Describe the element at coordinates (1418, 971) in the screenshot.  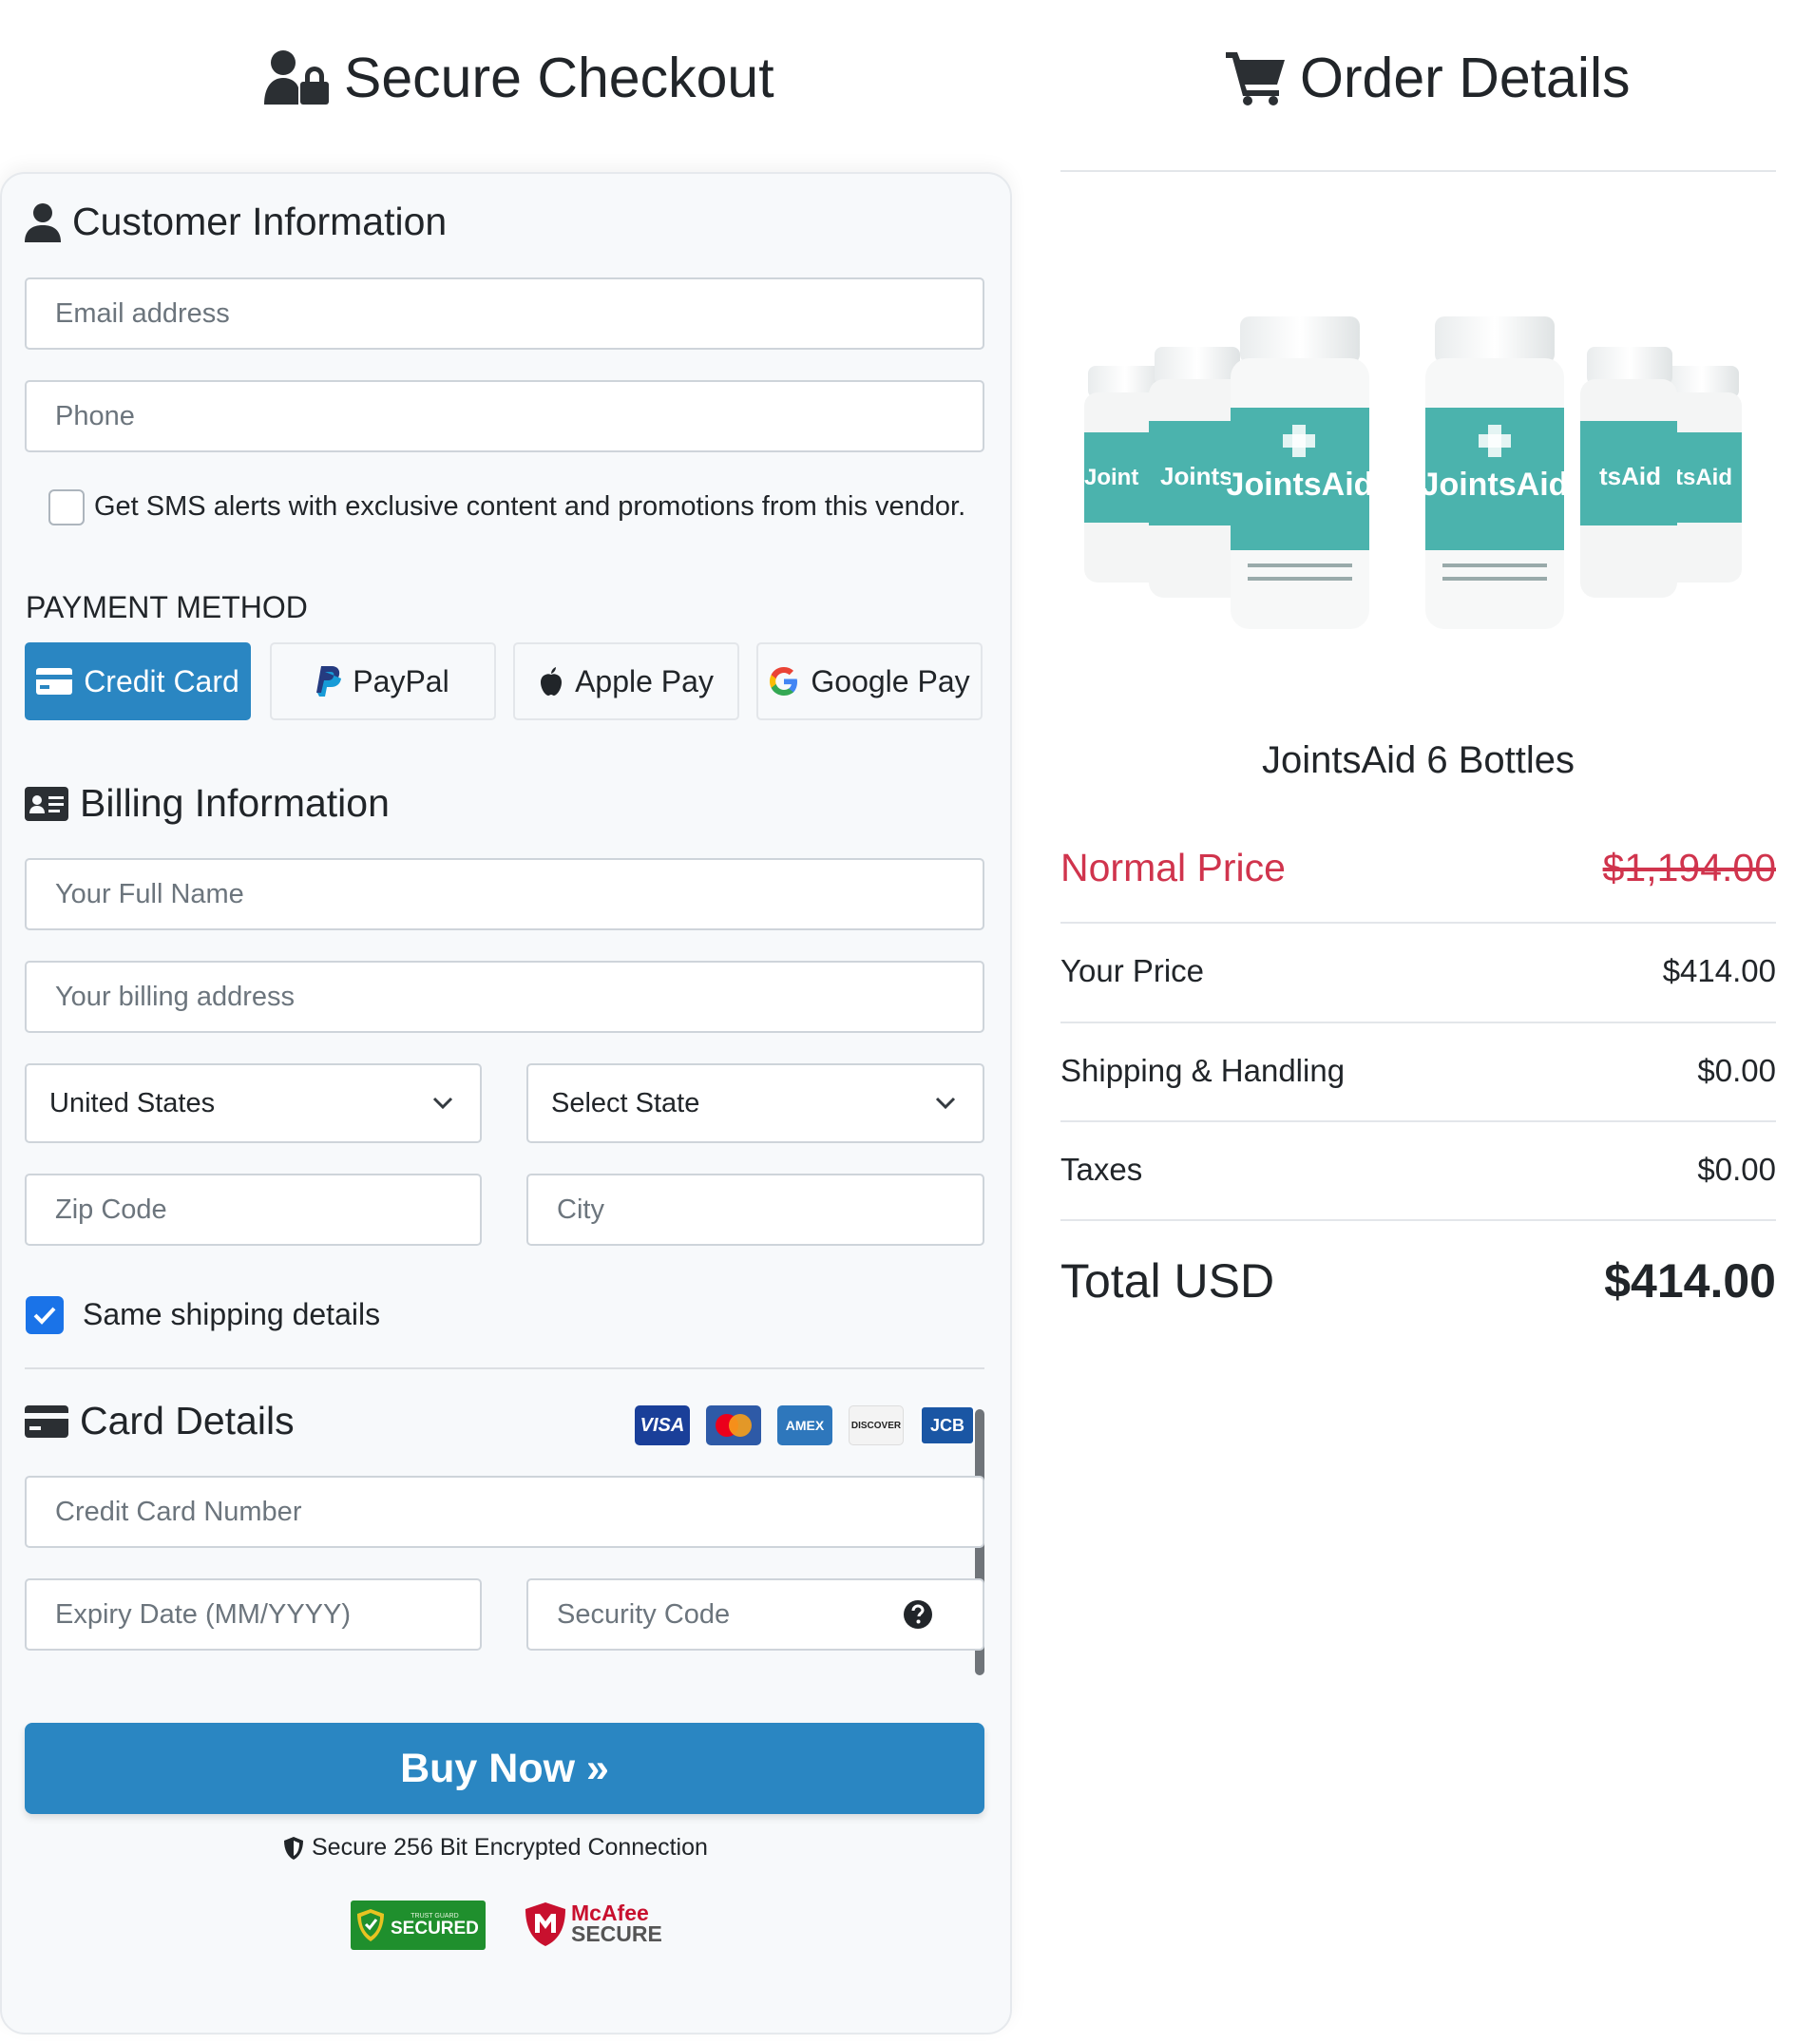
I see `your-price-row: Your Price $414.00` at that location.